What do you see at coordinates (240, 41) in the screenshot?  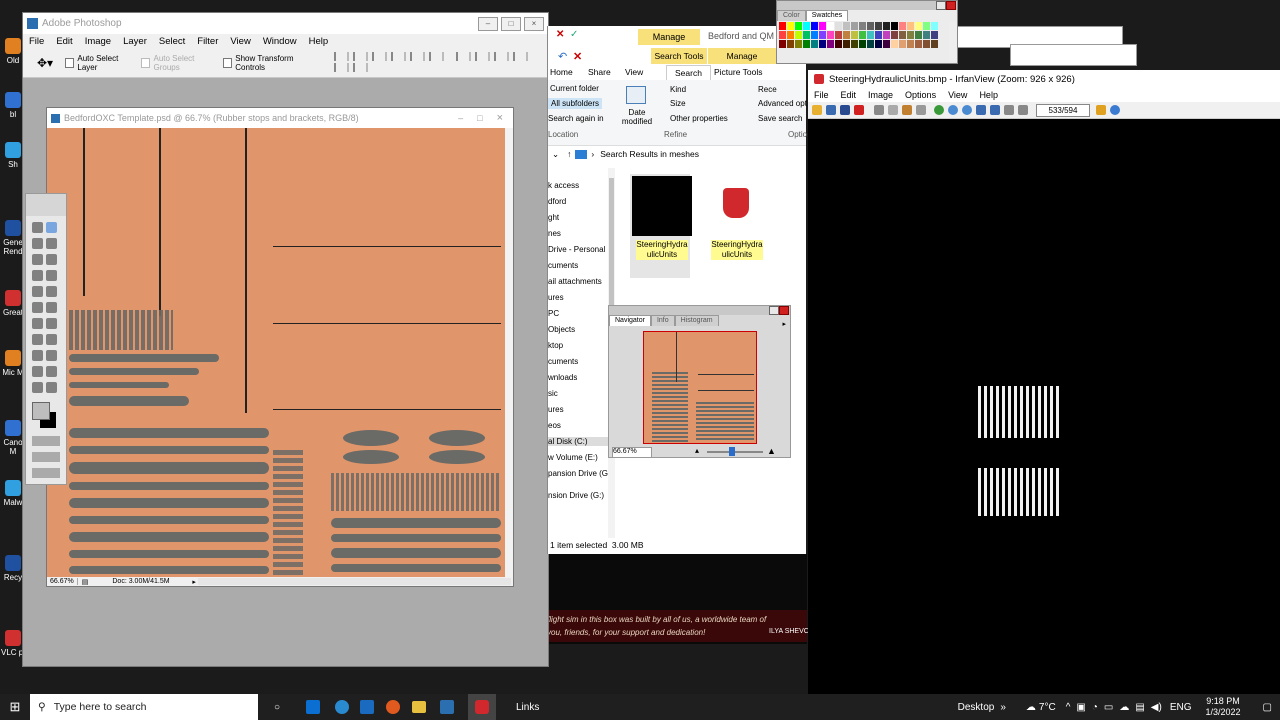 I see `menu-view: View` at bounding box center [240, 41].